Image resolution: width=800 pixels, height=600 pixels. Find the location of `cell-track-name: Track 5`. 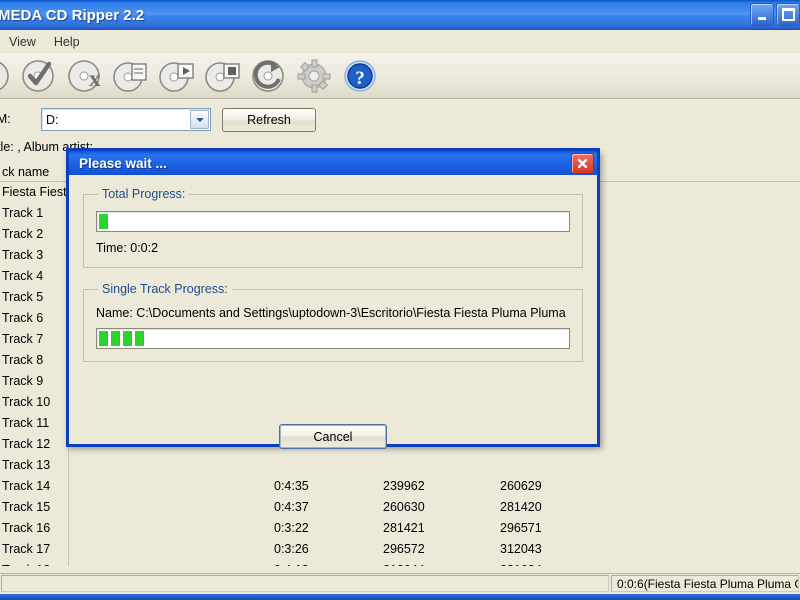

cell-track-name: Track 5 is located at coordinates (23, 297).